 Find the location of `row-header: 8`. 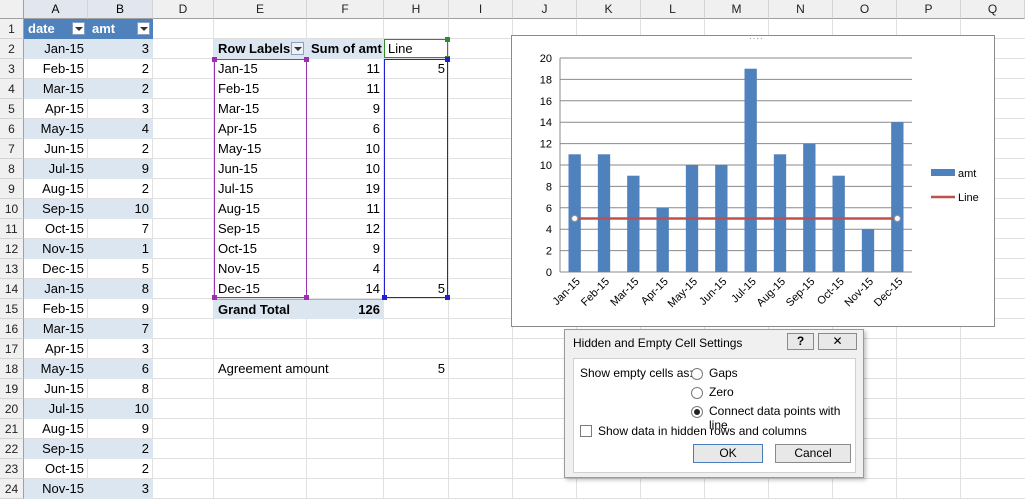

row-header: 8 is located at coordinates (12, 169).